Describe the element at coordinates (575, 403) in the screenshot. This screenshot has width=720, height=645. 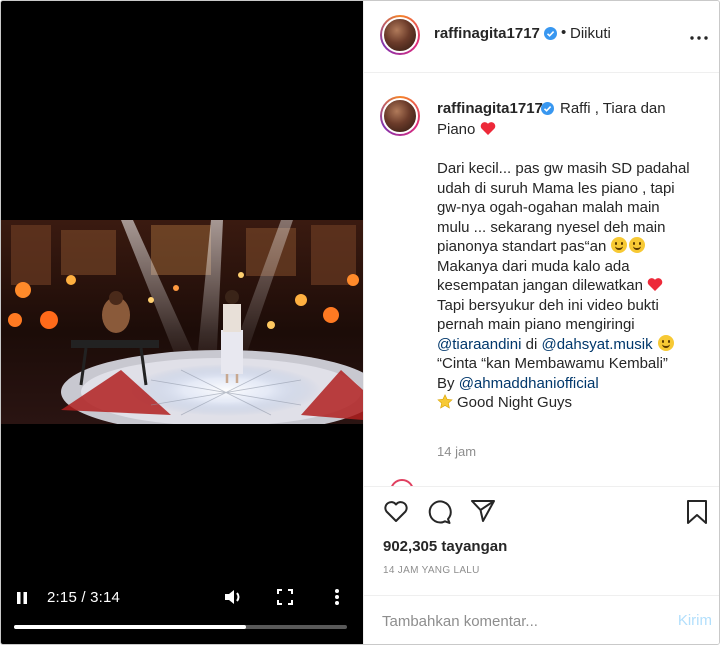
I see `caption-line: Good Night Guys` at that location.